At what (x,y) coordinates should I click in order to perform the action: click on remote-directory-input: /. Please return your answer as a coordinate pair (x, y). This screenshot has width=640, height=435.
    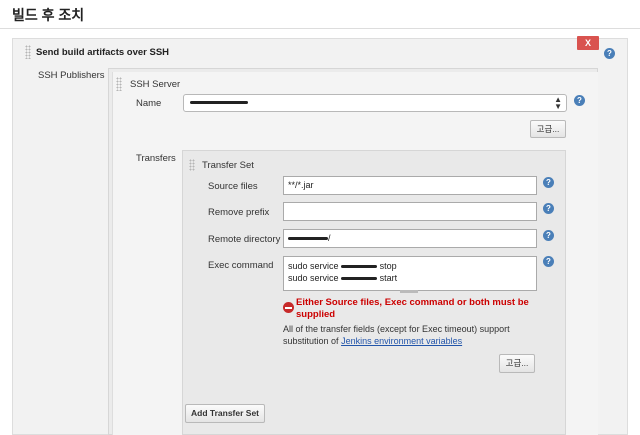
    Looking at the image, I should click on (410, 238).